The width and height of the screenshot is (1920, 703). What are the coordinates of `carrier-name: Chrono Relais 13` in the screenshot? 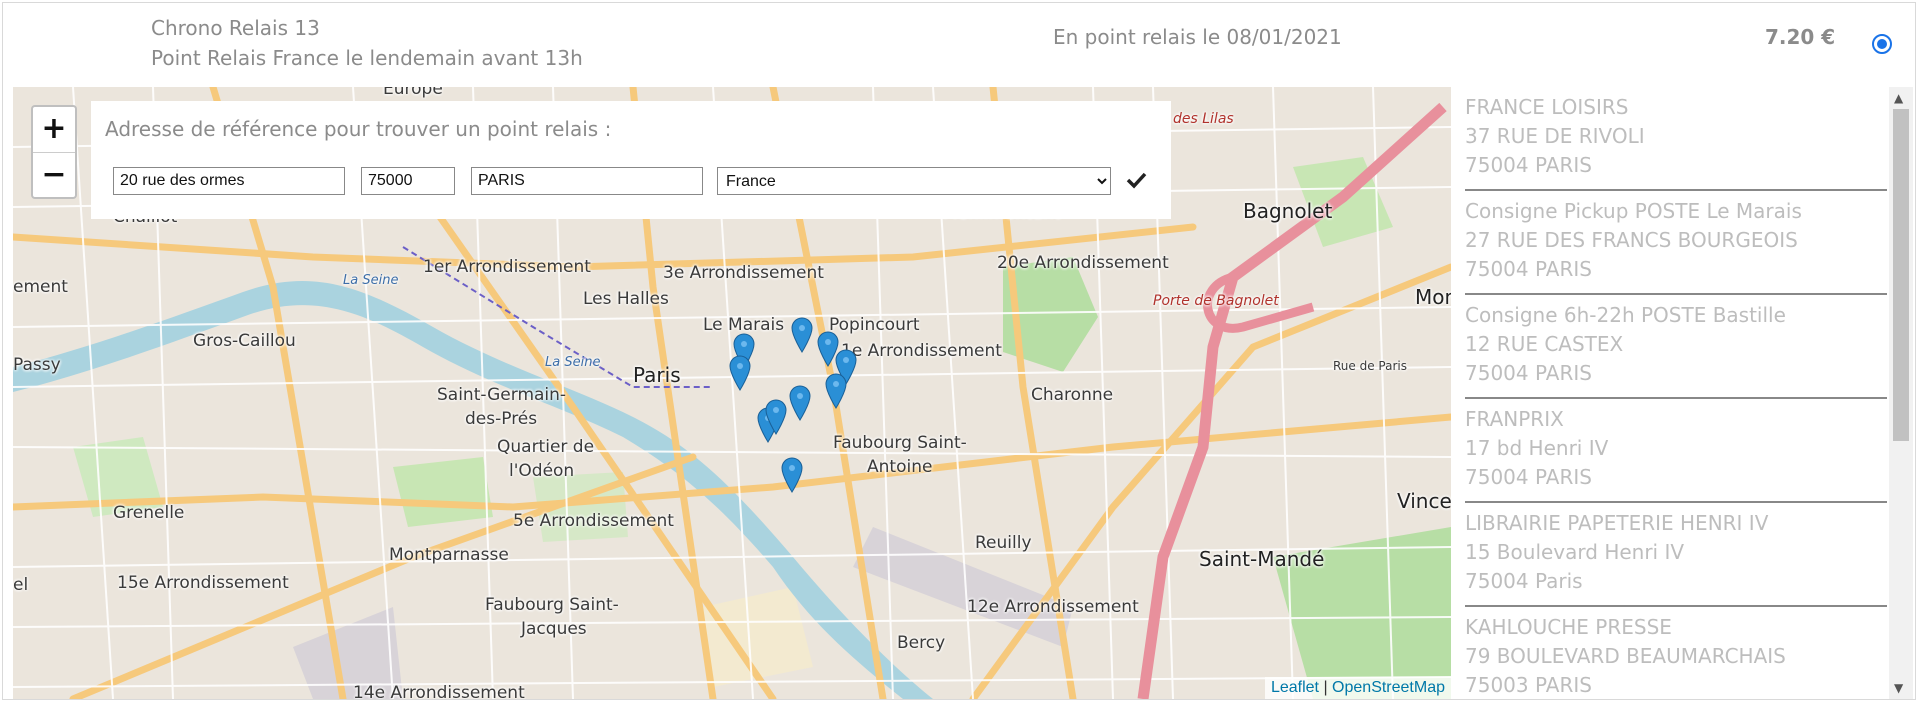 It's located at (235, 28).